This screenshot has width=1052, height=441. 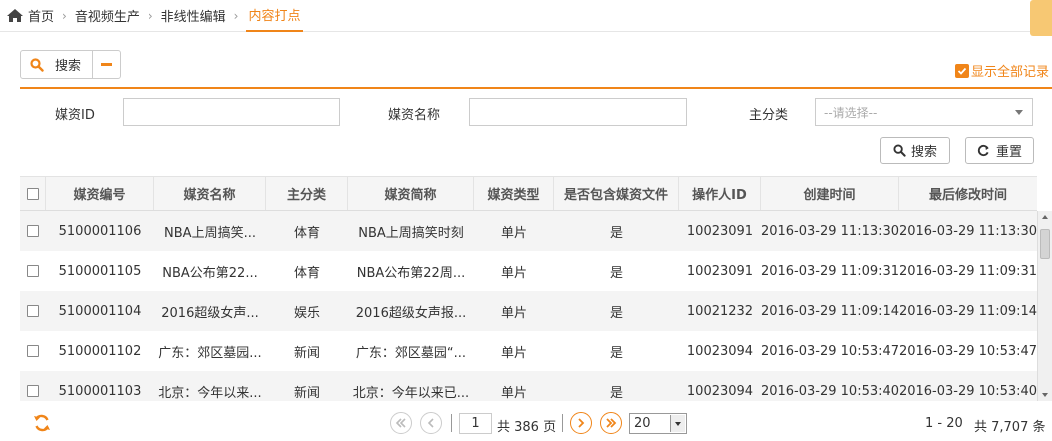 What do you see at coordinates (100, 193) in the screenshot?
I see `column-header: 媒资编号` at bounding box center [100, 193].